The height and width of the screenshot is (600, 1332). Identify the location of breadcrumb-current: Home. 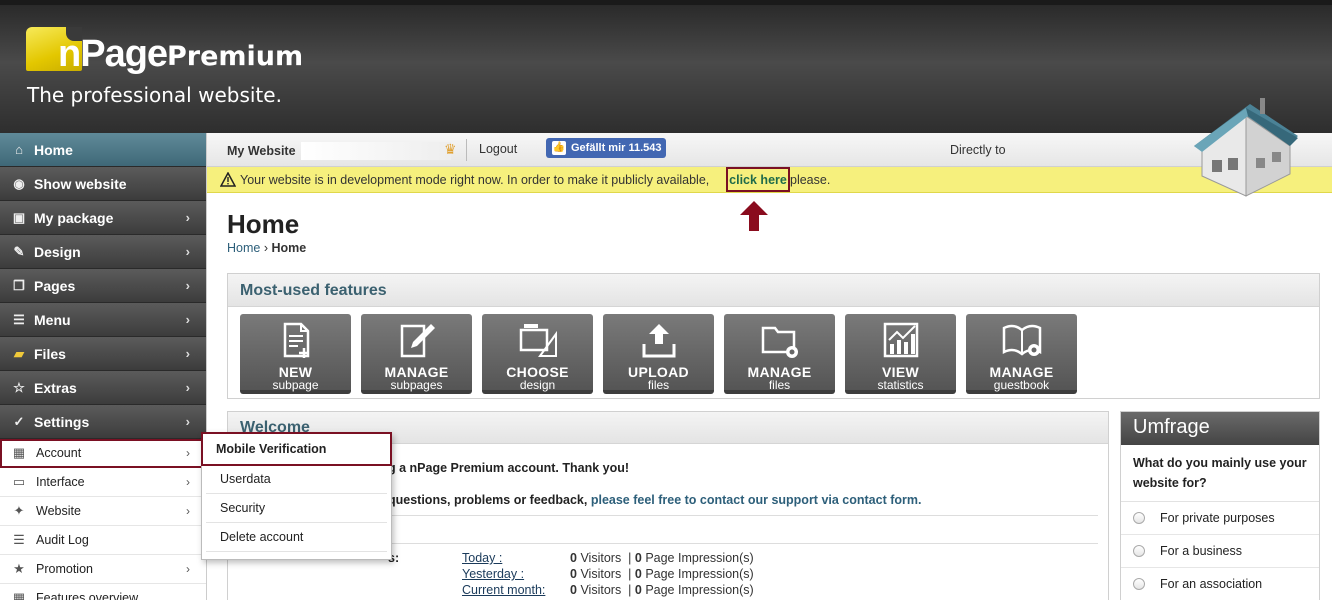
(289, 248).